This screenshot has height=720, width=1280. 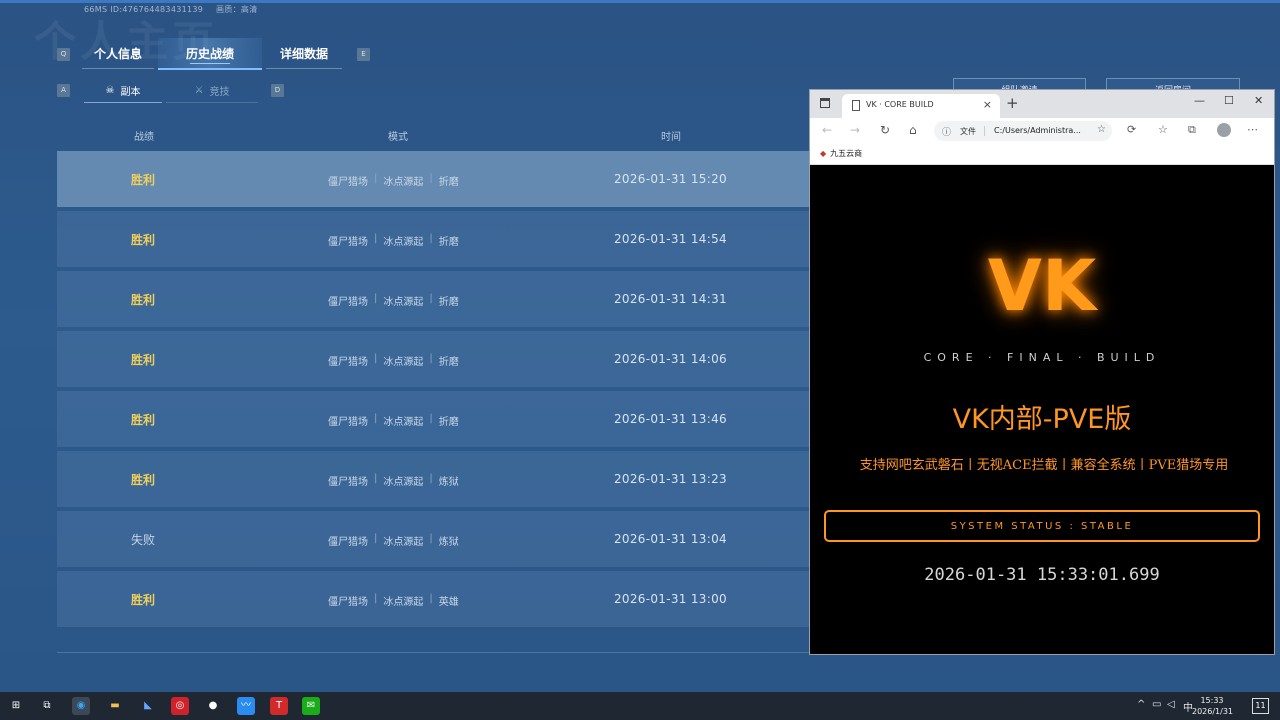 What do you see at coordinates (1042, 104) in the screenshot?
I see `browser-tab-bar: VK · CORE BUILD × + — ☐ ✕` at bounding box center [1042, 104].